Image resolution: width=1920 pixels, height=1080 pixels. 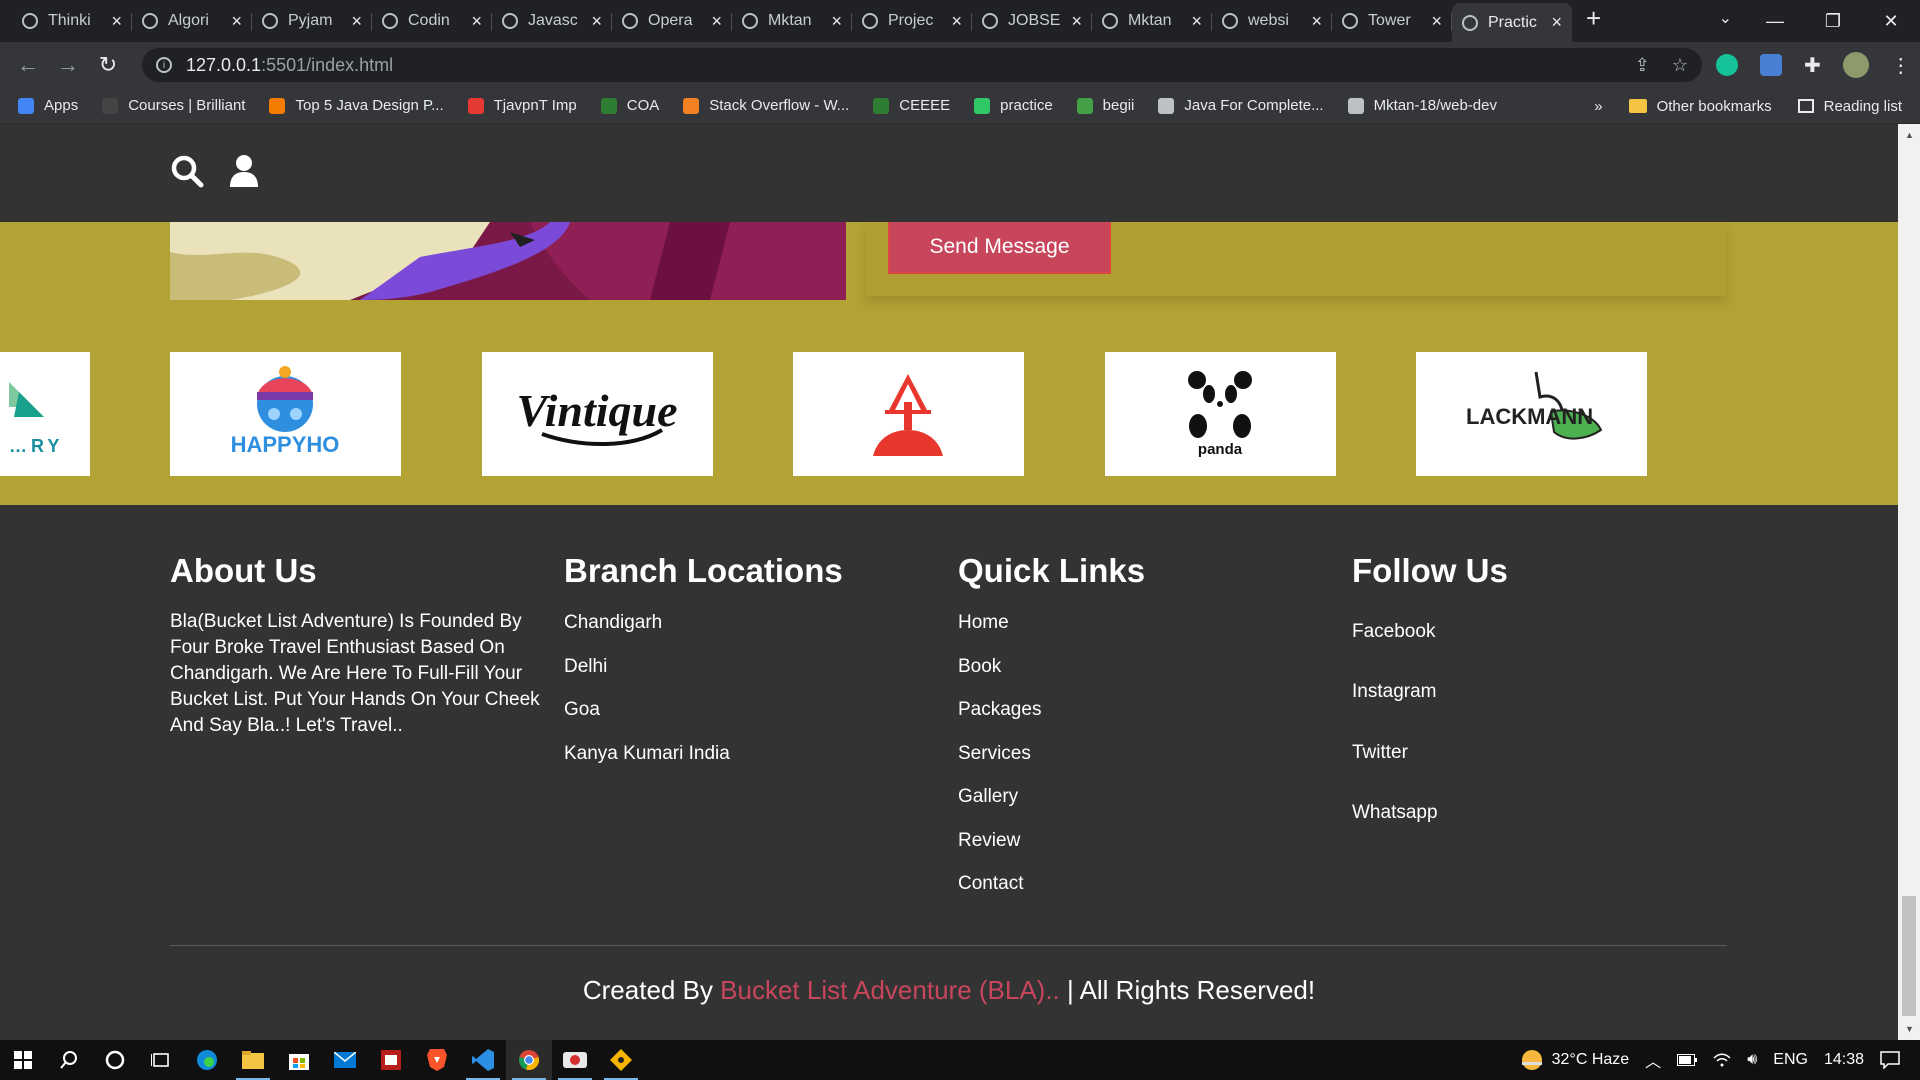 What do you see at coordinates (1105, 105) in the screenshot?
I see `bookmark-item: begii` at bounding box center [1105, 105].